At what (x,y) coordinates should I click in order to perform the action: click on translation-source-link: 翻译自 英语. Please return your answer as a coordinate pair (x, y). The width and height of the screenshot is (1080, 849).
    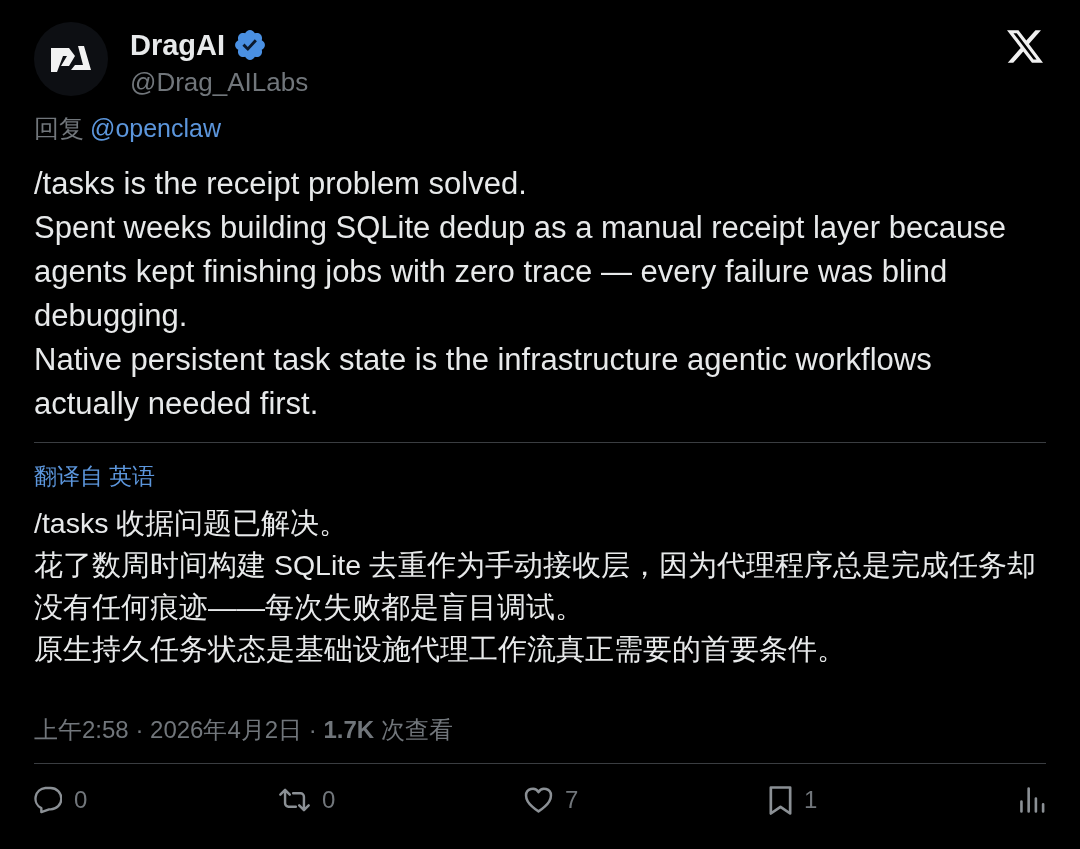
    Looking at the image, I should click on (95, 476).